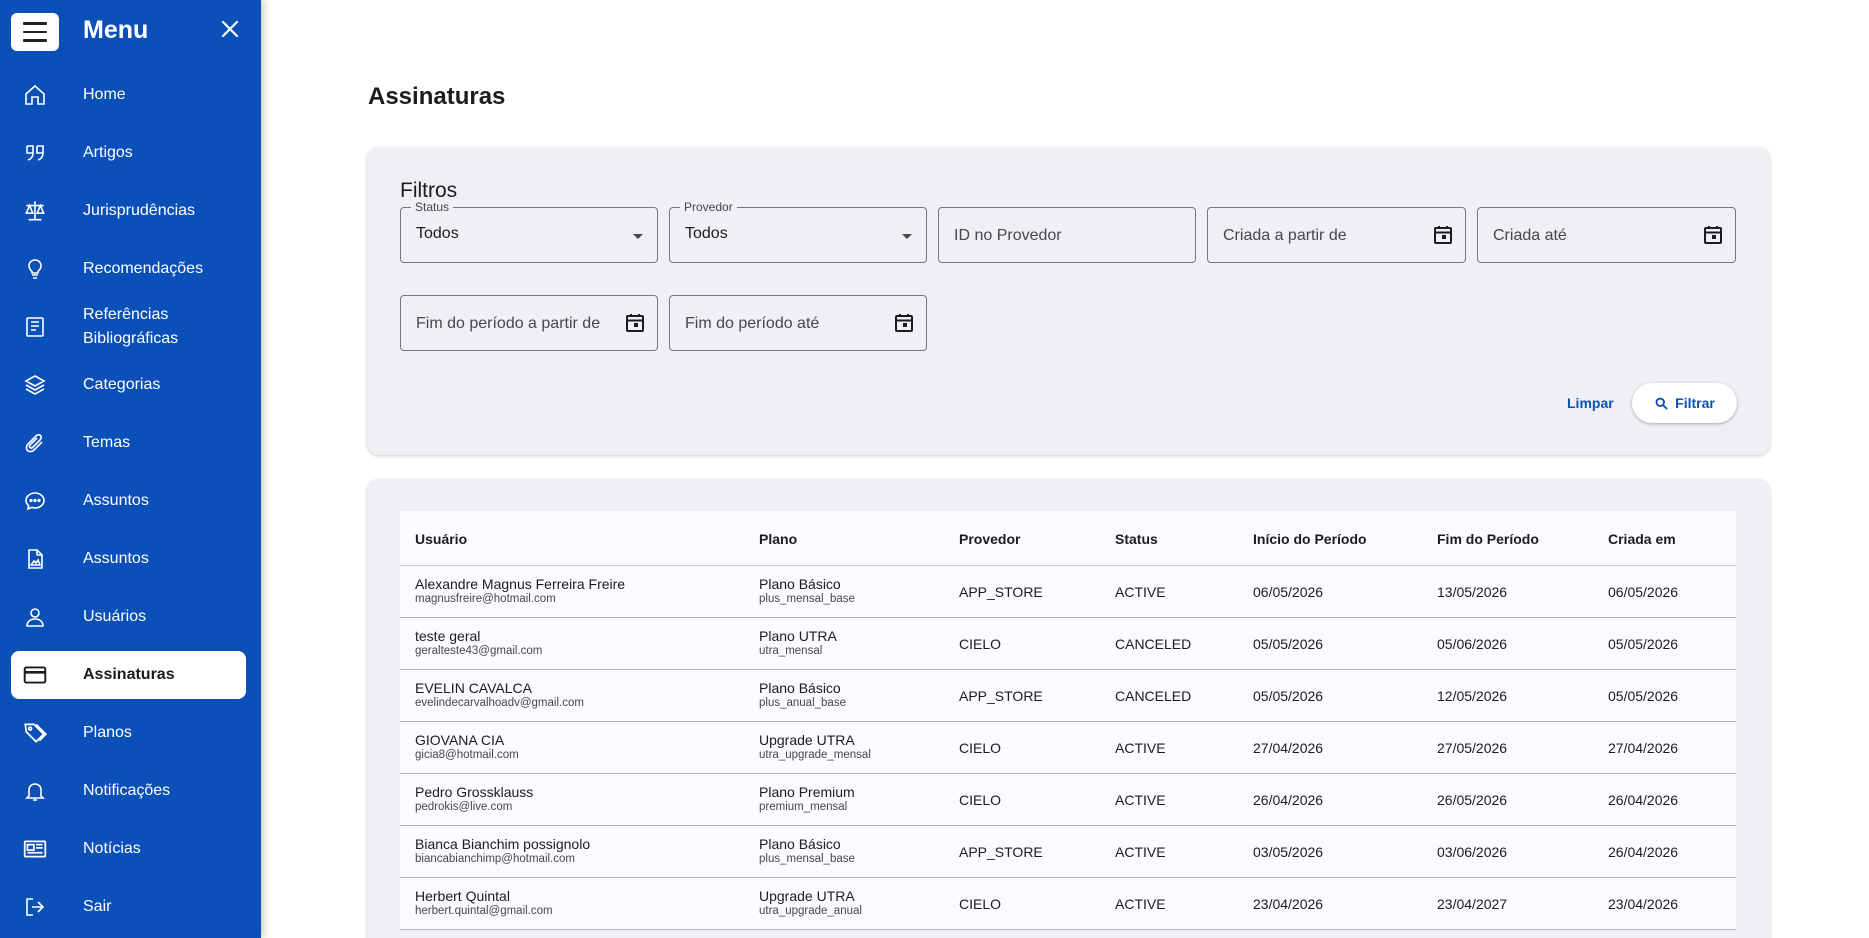  What do you see at coordinates (35, 501) in the screenshot?
I see `chat-icon` at bounding box center [35, 501].